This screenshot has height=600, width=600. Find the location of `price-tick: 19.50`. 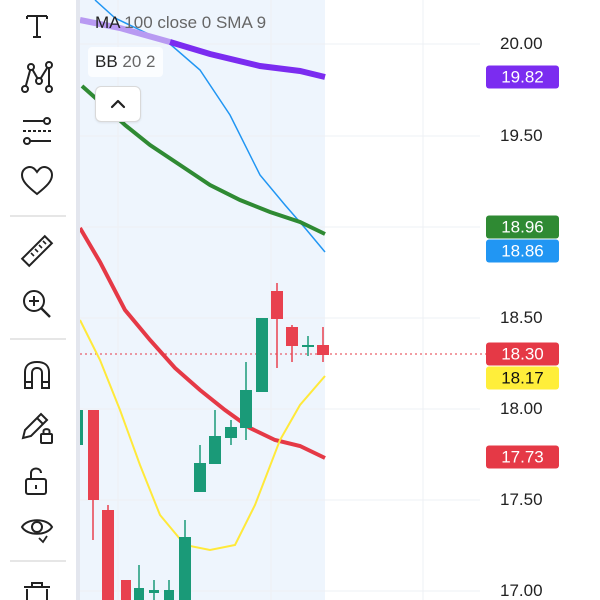

price-tick: 19.50 is located at coordinates (521, 135).